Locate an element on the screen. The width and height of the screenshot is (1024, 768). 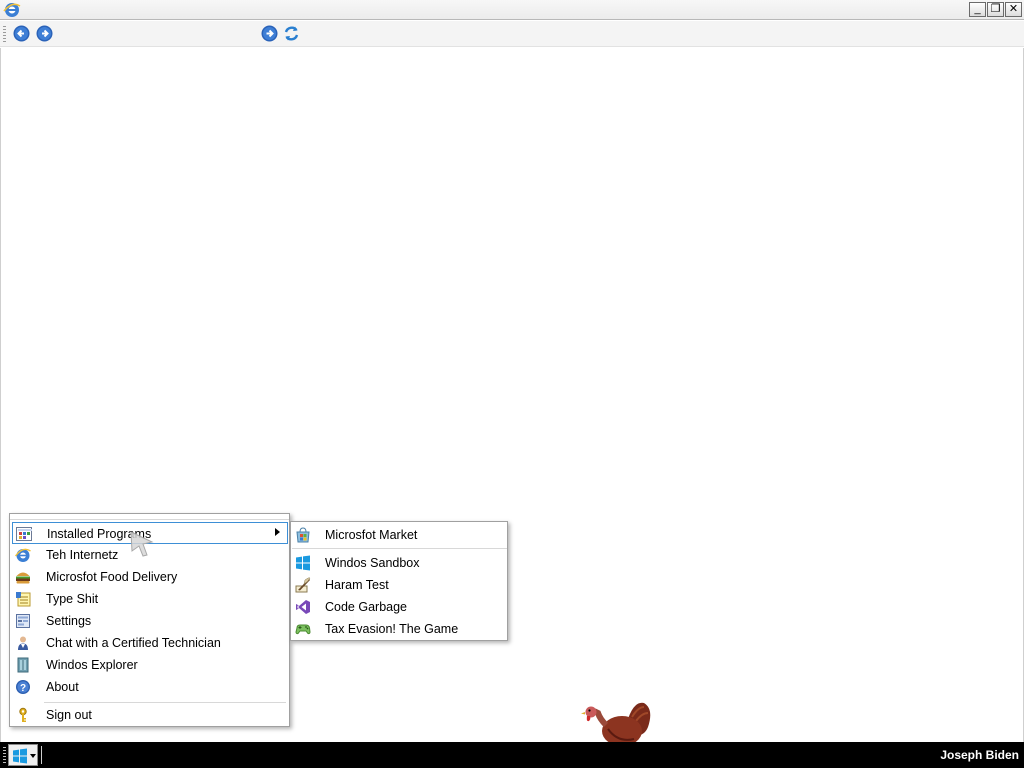
menu-item-label: About is located at coordinates (62, 687).